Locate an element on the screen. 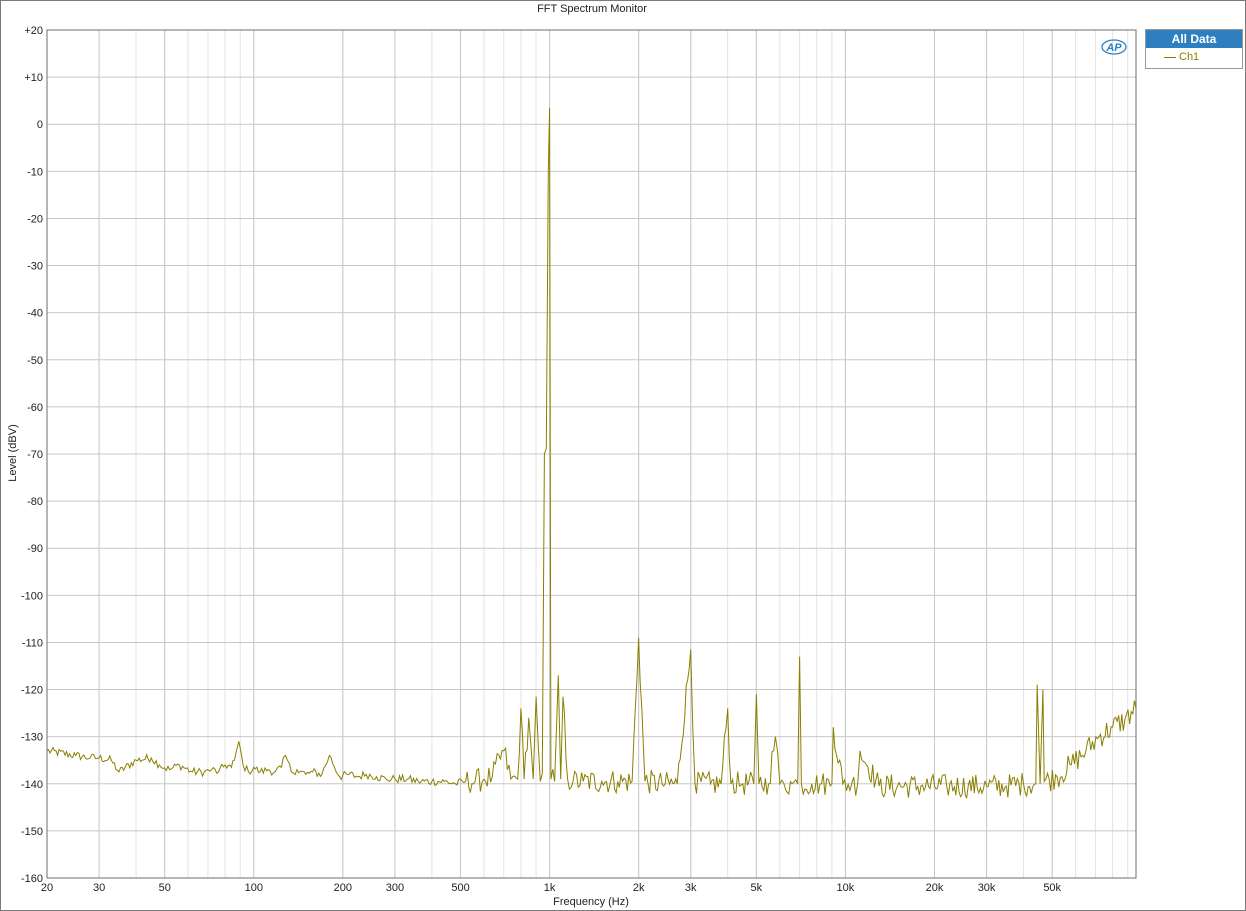 Image resolution: width=1246 pixels, height=911 pixels. x-tick-label: 10k is located at coordinates (846, 888).